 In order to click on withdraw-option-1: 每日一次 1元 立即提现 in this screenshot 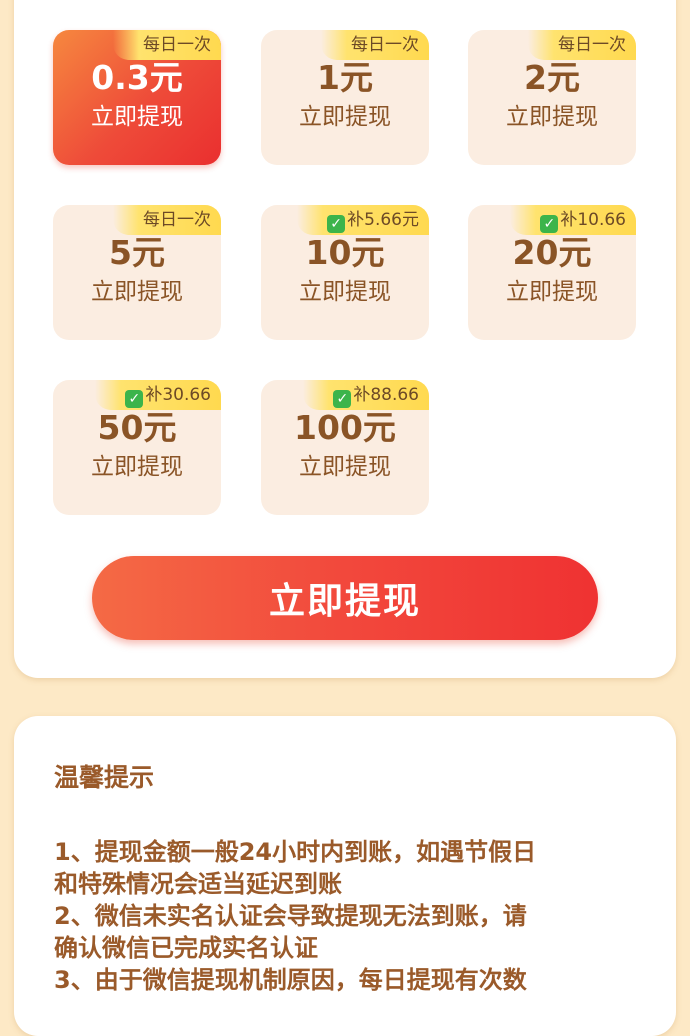, I will do `click(345, 97)`.